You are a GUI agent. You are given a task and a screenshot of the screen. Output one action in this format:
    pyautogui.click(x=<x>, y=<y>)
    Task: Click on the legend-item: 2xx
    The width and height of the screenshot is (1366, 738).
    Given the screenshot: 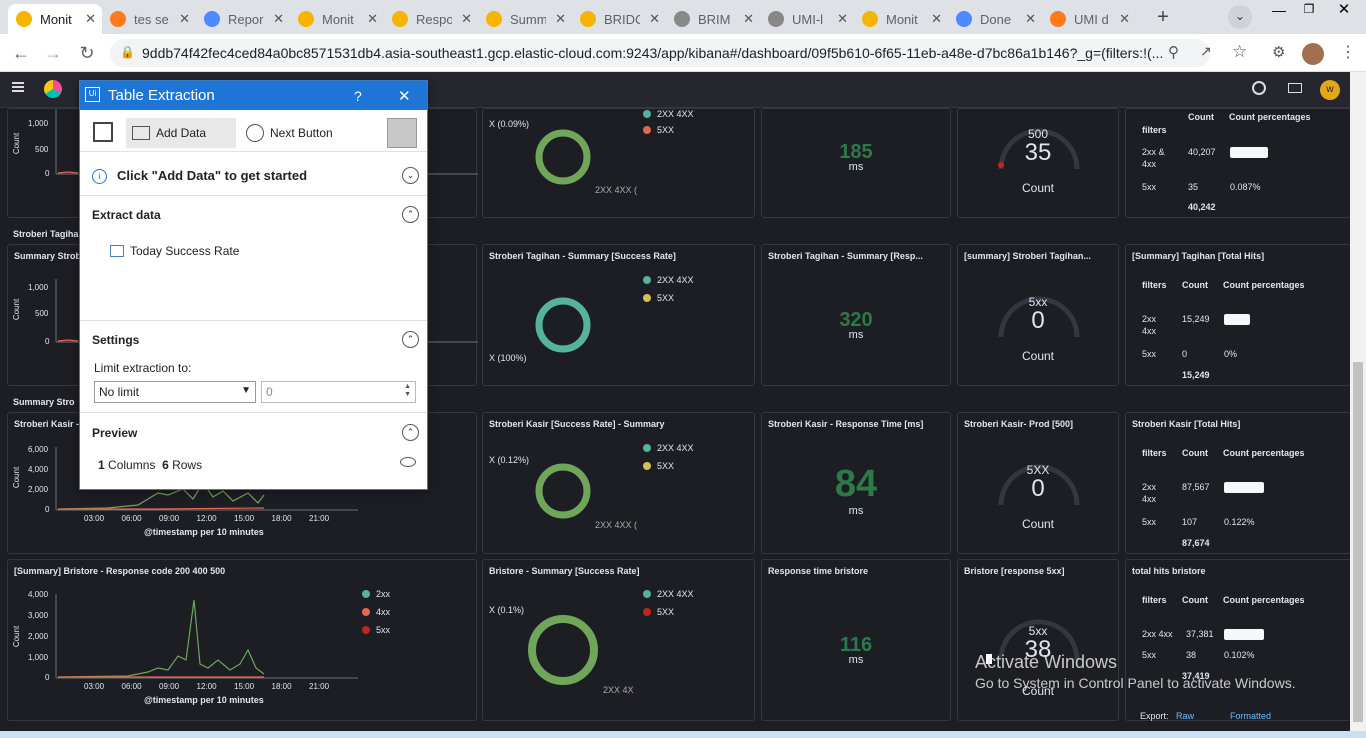 What is the action you would take?
    pyautogui.click(x=376, y=594)
    